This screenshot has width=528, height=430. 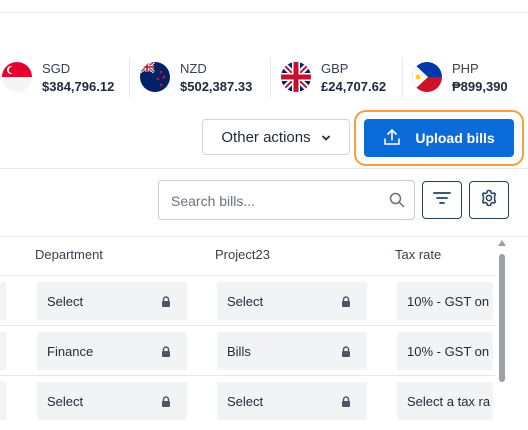 I want to click on cell-value: Finance, so click(x=70, y=351).